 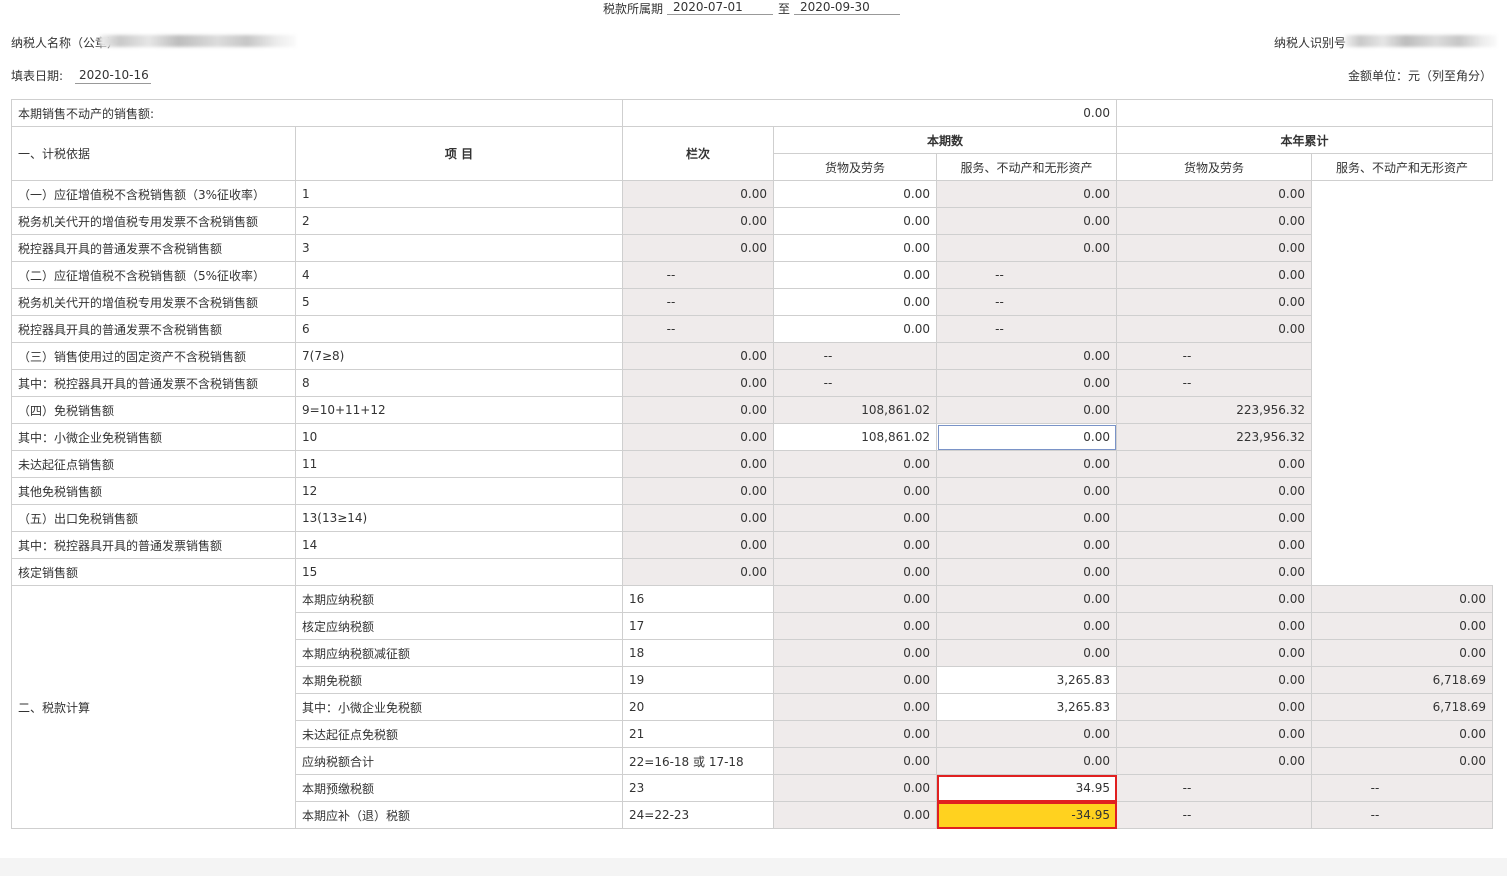 What do you see at coordinates (153, 707) in the screenshot?
I see `section-tax-calculation: 二、税款计算` at bounding box center [153, 707].